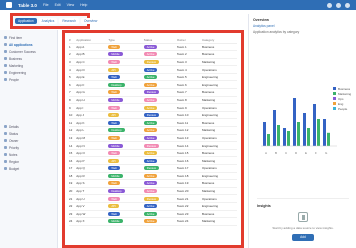  Describe the element at coordinates (153, 160) in the screenshot. I see `table-row: 16 App P API Active Team 16 Marketing` at that location.